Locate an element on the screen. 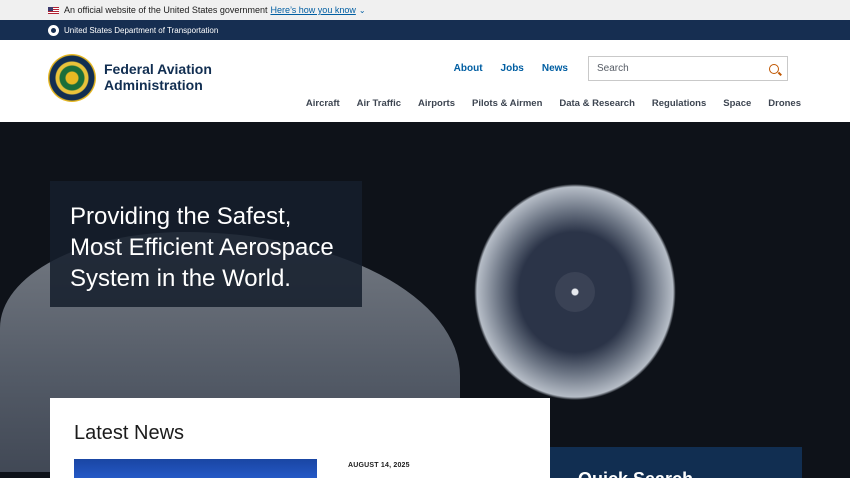 This screenshot has height=478, width=850. site-name-line2: Administration is located at coordinates (153, 85).